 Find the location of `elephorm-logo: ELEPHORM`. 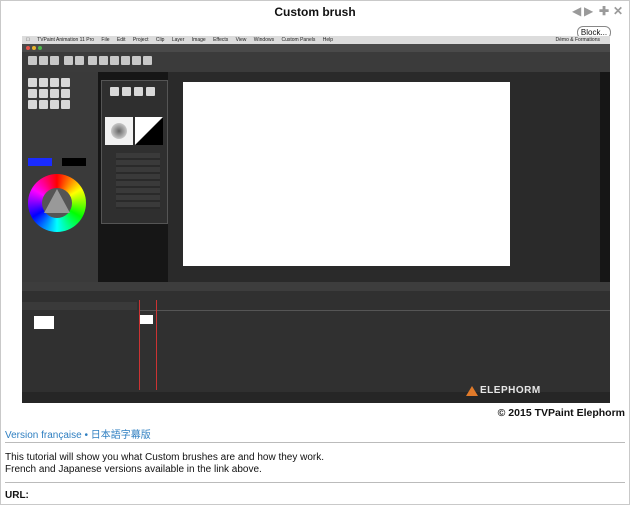

elephorm-logo: ELEPHORM is located at coordinates (510, 390).